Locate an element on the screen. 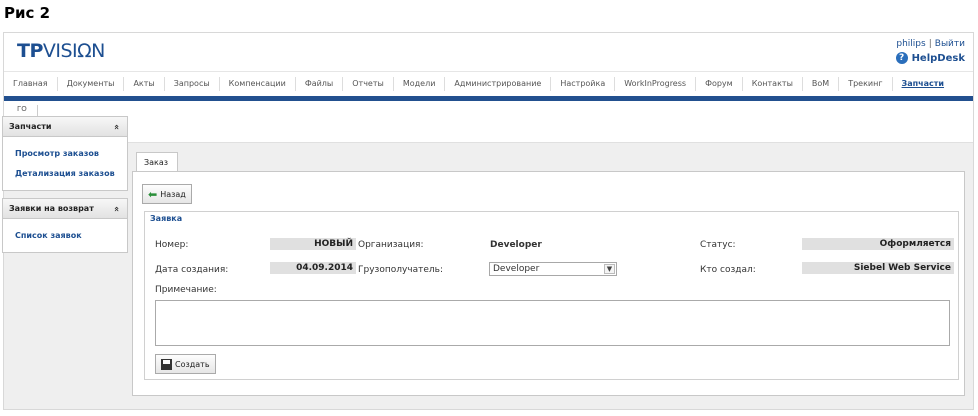 The width and height of the screenshot is (978, 416). consignee-select: Developer ▼ is located at coordinates (553, 269).